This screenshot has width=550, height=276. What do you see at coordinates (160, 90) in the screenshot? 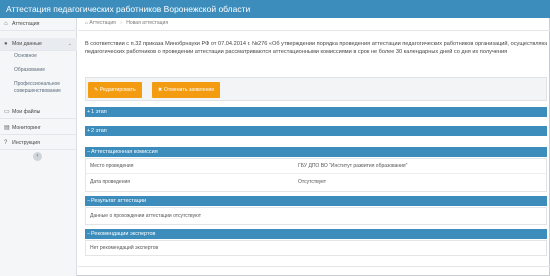
I see `cancel-icon: ✖` at bounding box center [160, 90].